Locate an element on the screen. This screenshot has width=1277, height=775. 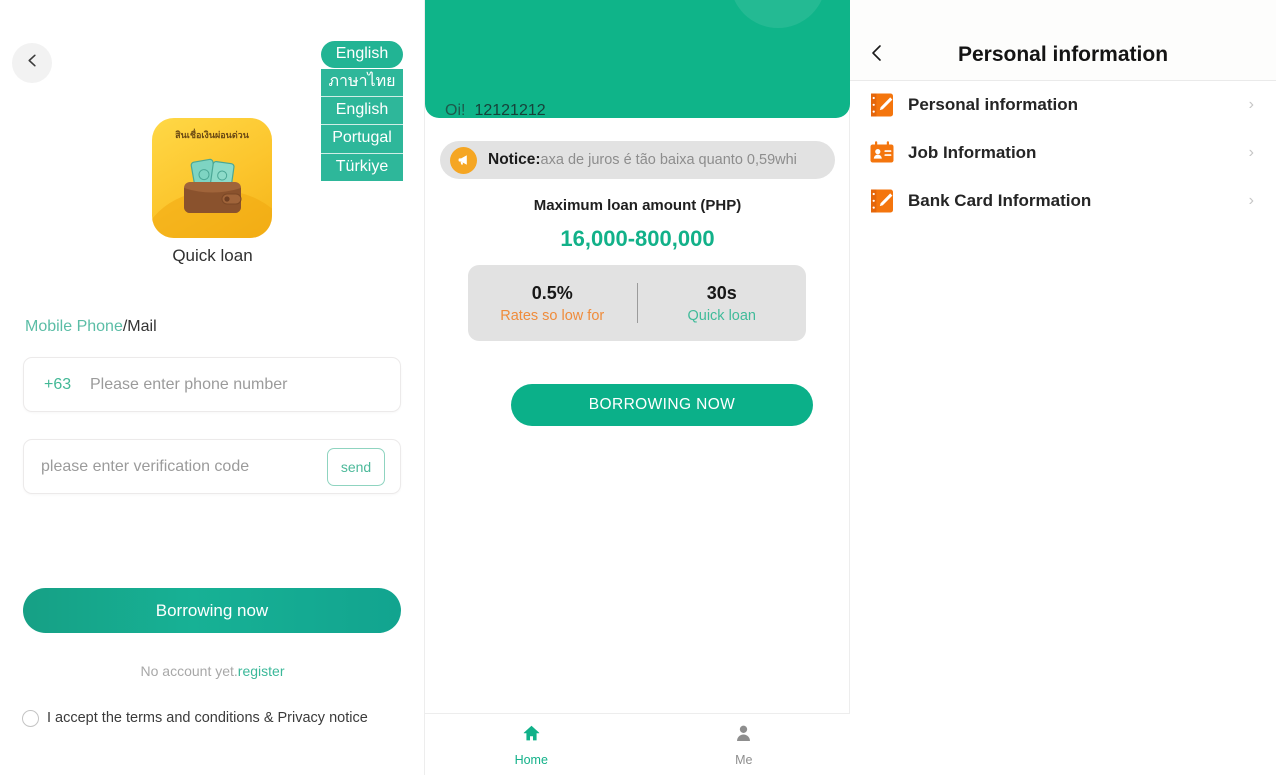
stat-speed: 30s Quick loan is located at coordinates (722, 303).